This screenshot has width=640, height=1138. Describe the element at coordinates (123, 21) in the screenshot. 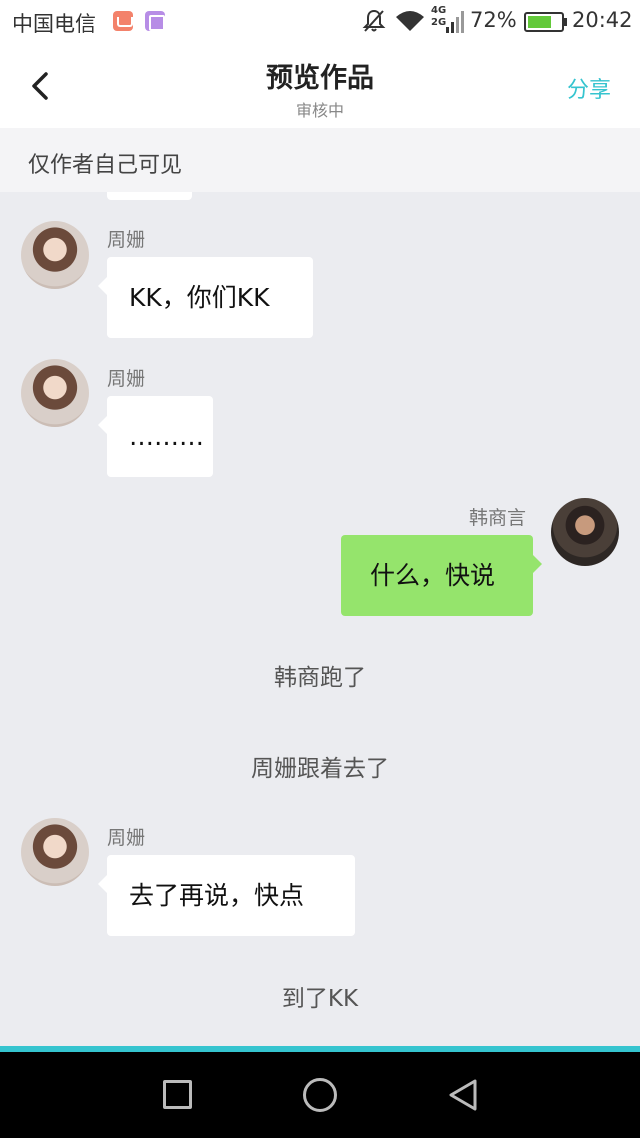

I see `notification-app-icon` at that location.